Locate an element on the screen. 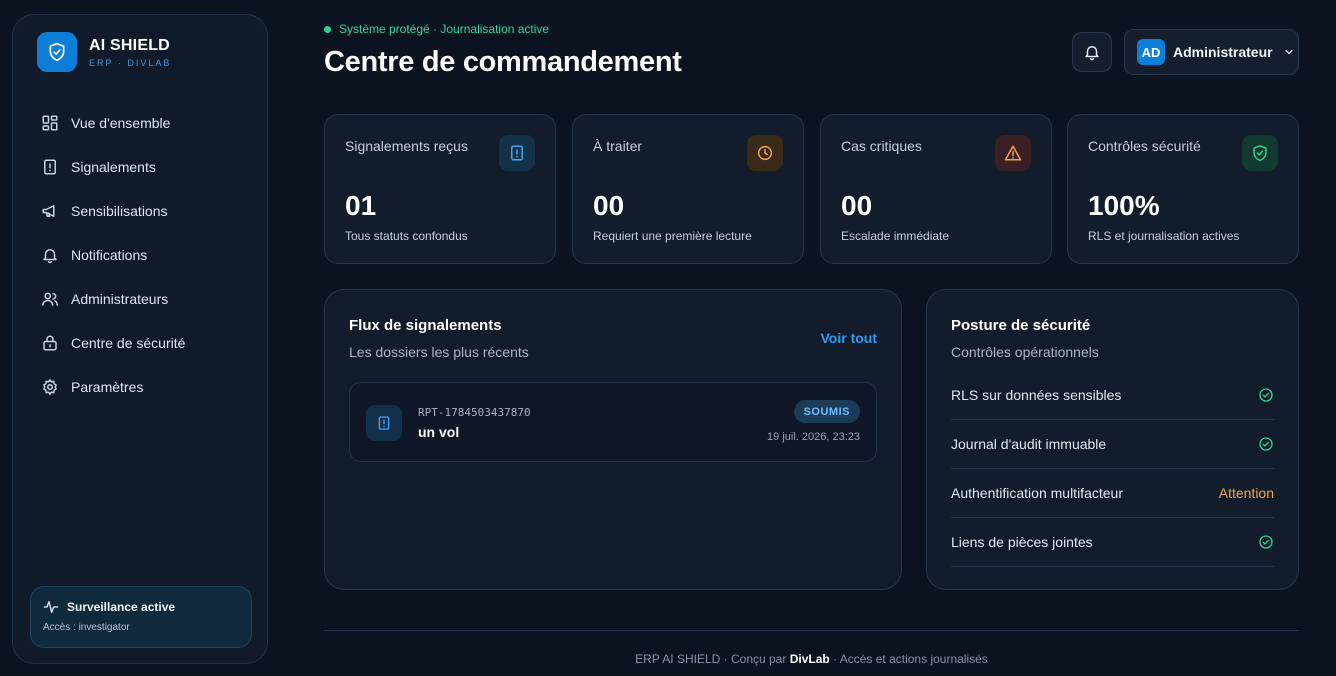 The width and height of the screenshot is (1336, 676). shield-icon is located at coordinates (1260, 153).